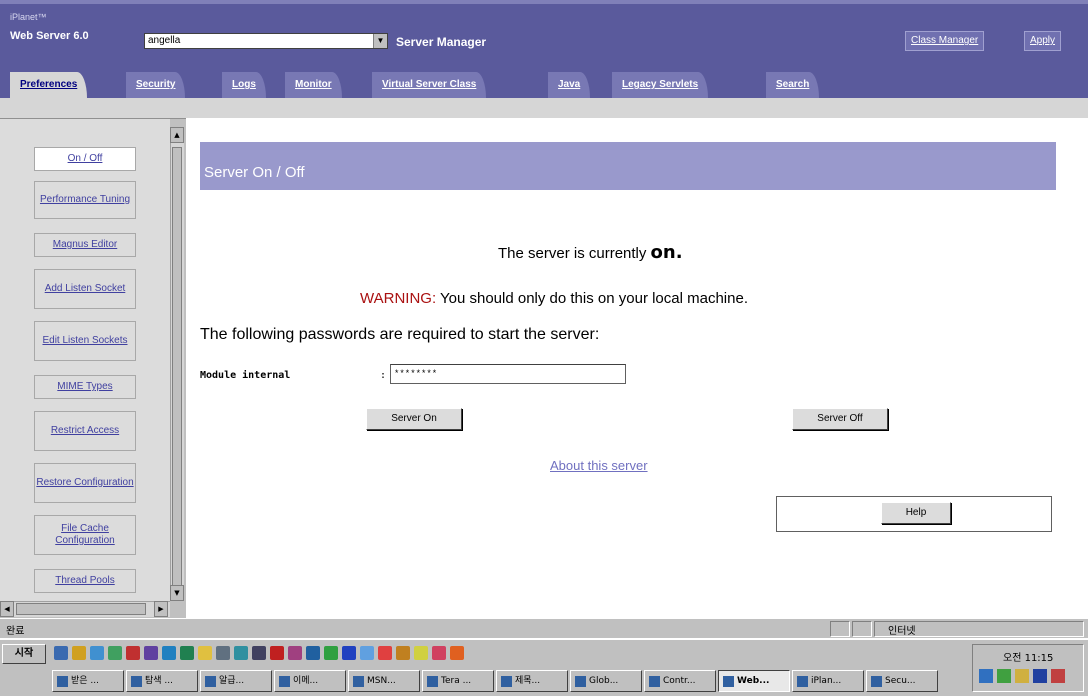 Image resolution: width=1088 pixels, height=696 pixels. I want to click on tab-underline, so click(544, 108).